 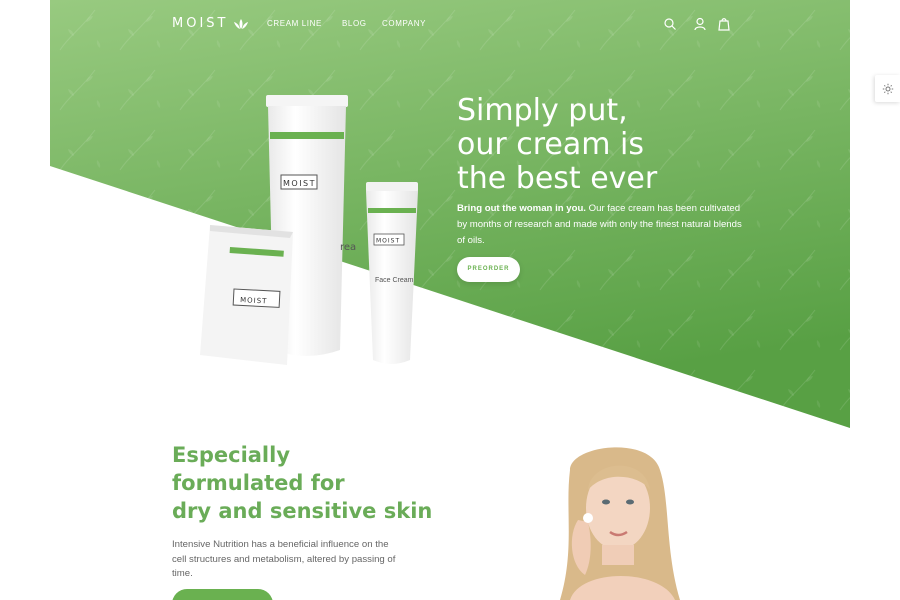 What do you see at coordinates (294, 23) in the screenshot?
I see `nav-link-cream-line: CREAM LINE` at bounding box center [294, 23].